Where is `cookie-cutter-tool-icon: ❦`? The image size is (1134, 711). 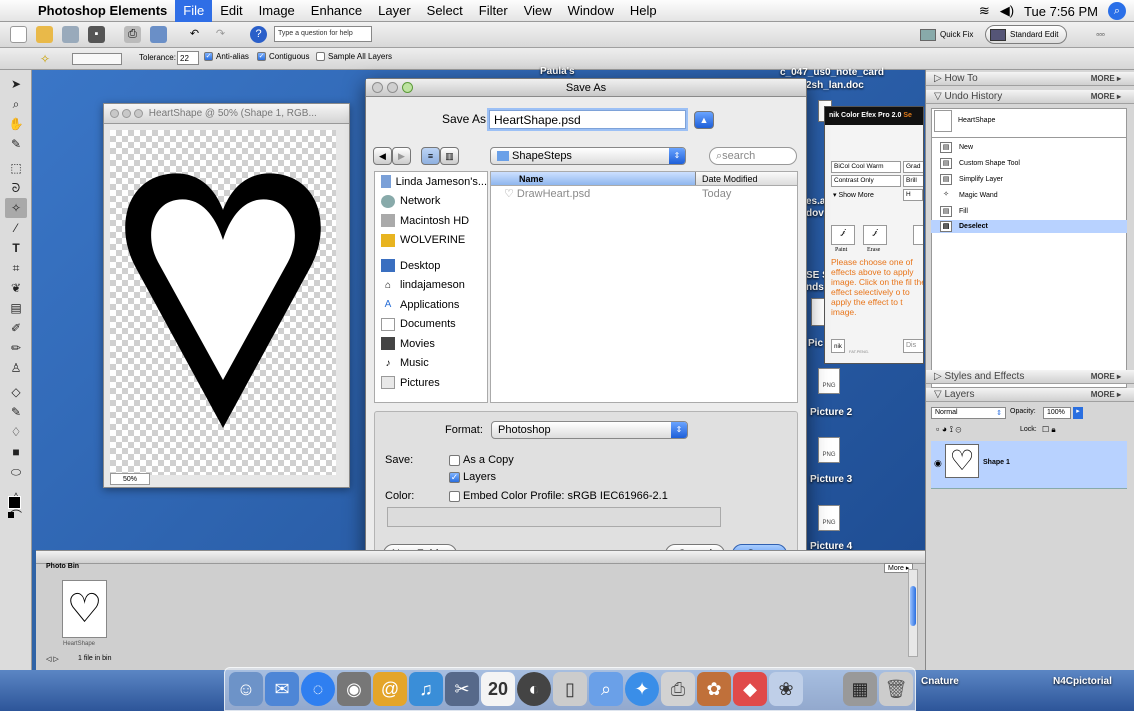 cookie-cutter-tool-icon: ❦ is located at coordinates (16, 288).